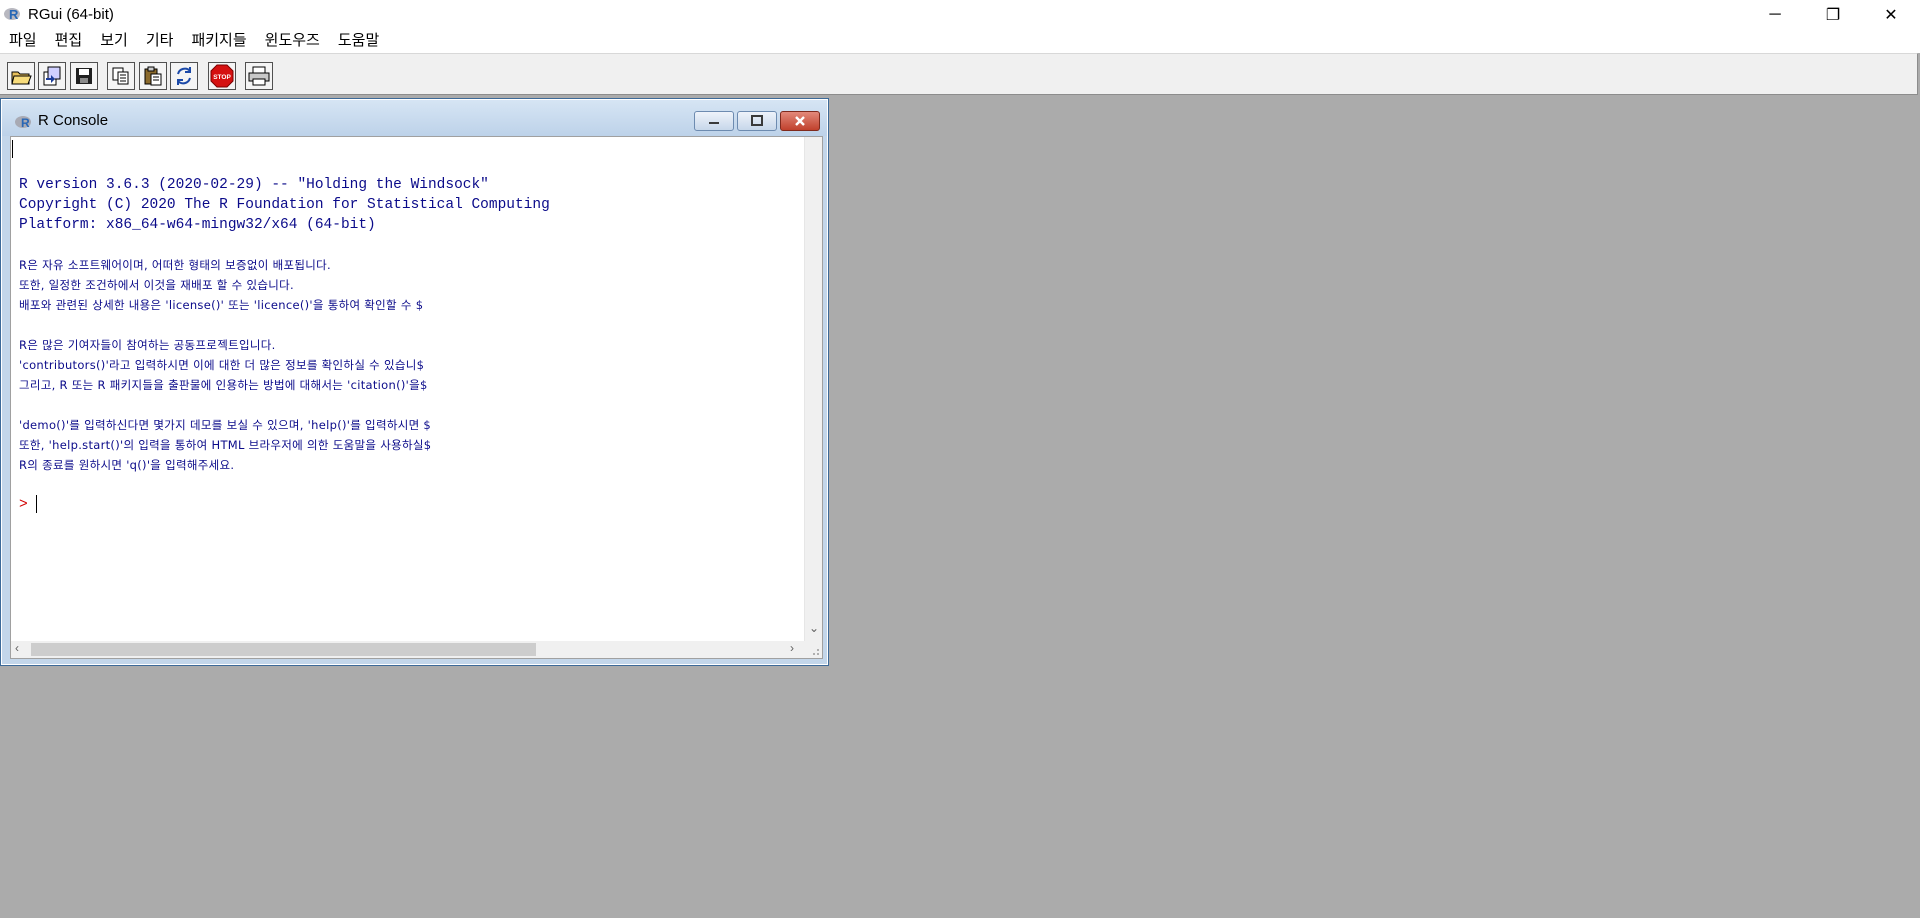 The height and width of the screenshot is (918, 1920). I want to click on menu-file: 파일, so click(23, 41).